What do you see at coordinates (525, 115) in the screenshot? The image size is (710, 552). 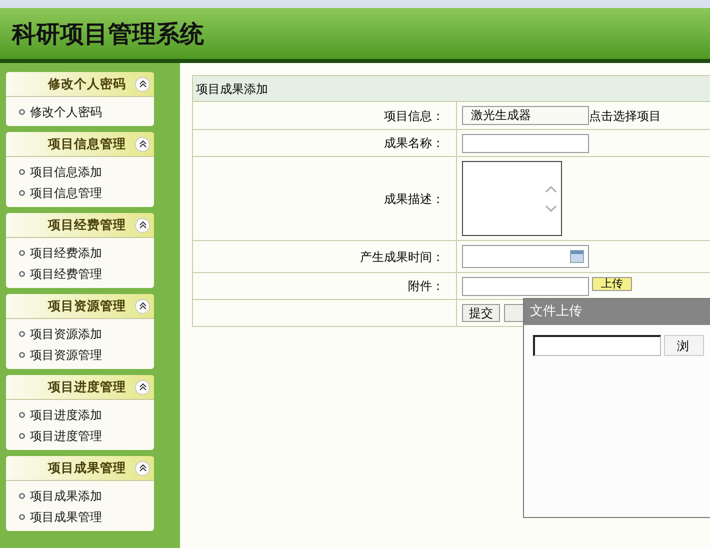 I see `project-field: 激光生成器` at bounding box center [525, 115].